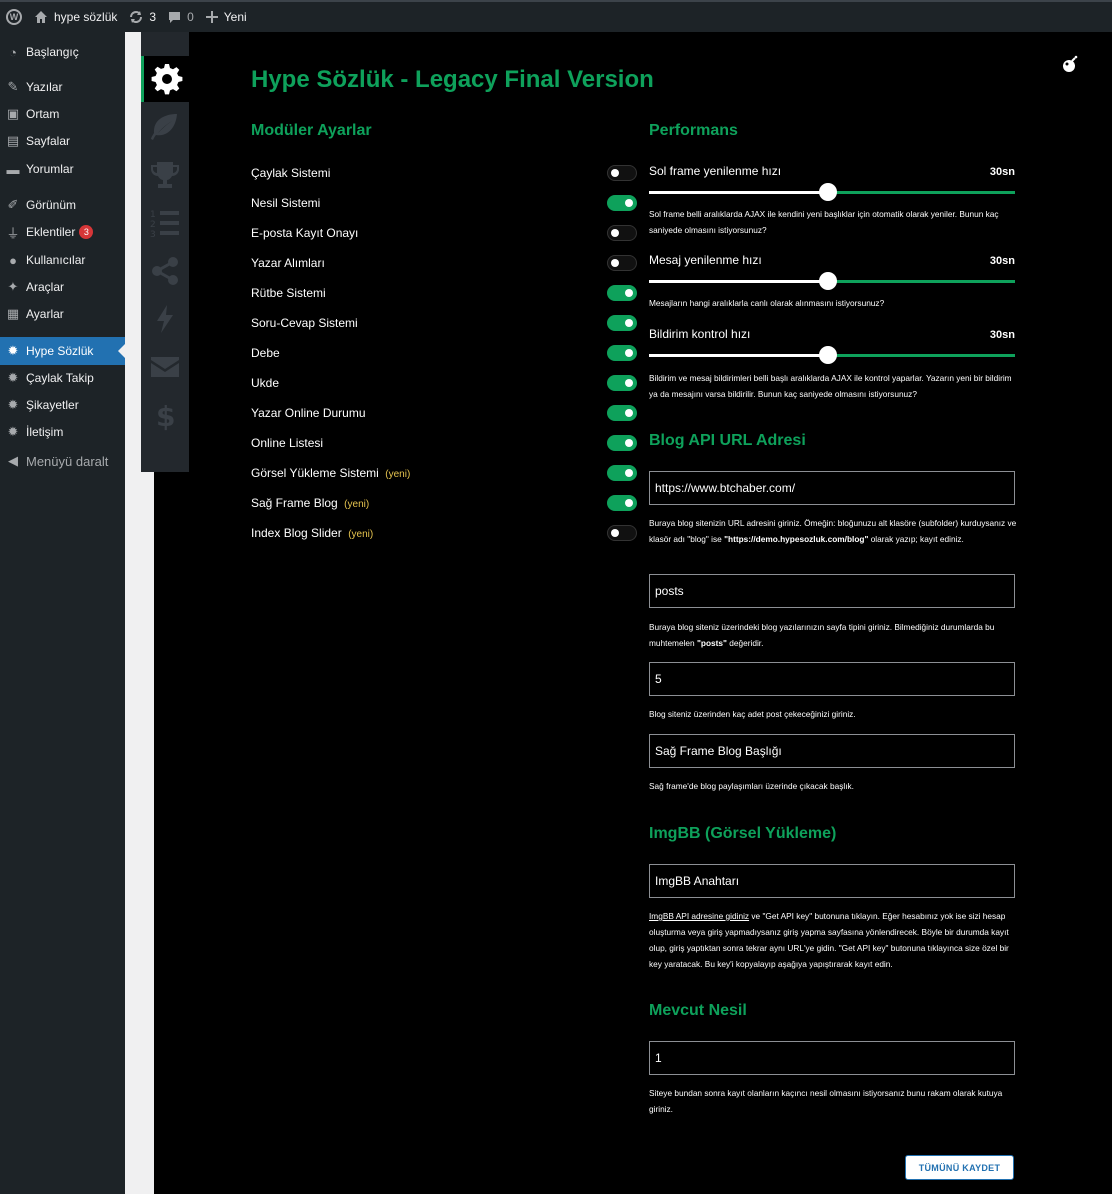 The image size is (1112, 1194). I want to click on collapse-menu-button: ◀ Menüyü daralt, so click(62, 461).